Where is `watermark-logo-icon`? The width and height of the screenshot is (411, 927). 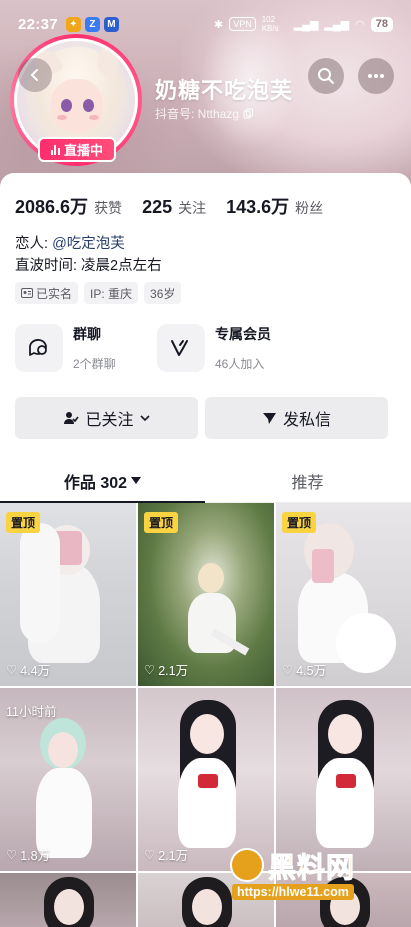 watermark-logo-icon is located at coordinates (247, 865).